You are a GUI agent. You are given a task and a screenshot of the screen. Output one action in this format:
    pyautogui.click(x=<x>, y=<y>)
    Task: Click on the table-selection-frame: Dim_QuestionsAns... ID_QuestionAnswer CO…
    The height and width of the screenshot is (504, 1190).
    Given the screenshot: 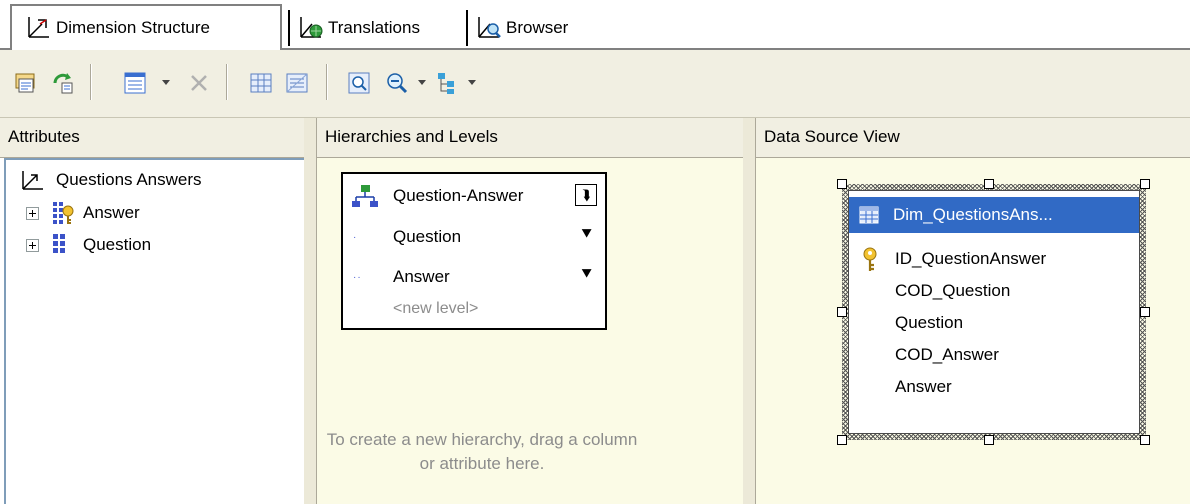 What is the action you would take?
    pyautogui.click(x=994, y=312)
    